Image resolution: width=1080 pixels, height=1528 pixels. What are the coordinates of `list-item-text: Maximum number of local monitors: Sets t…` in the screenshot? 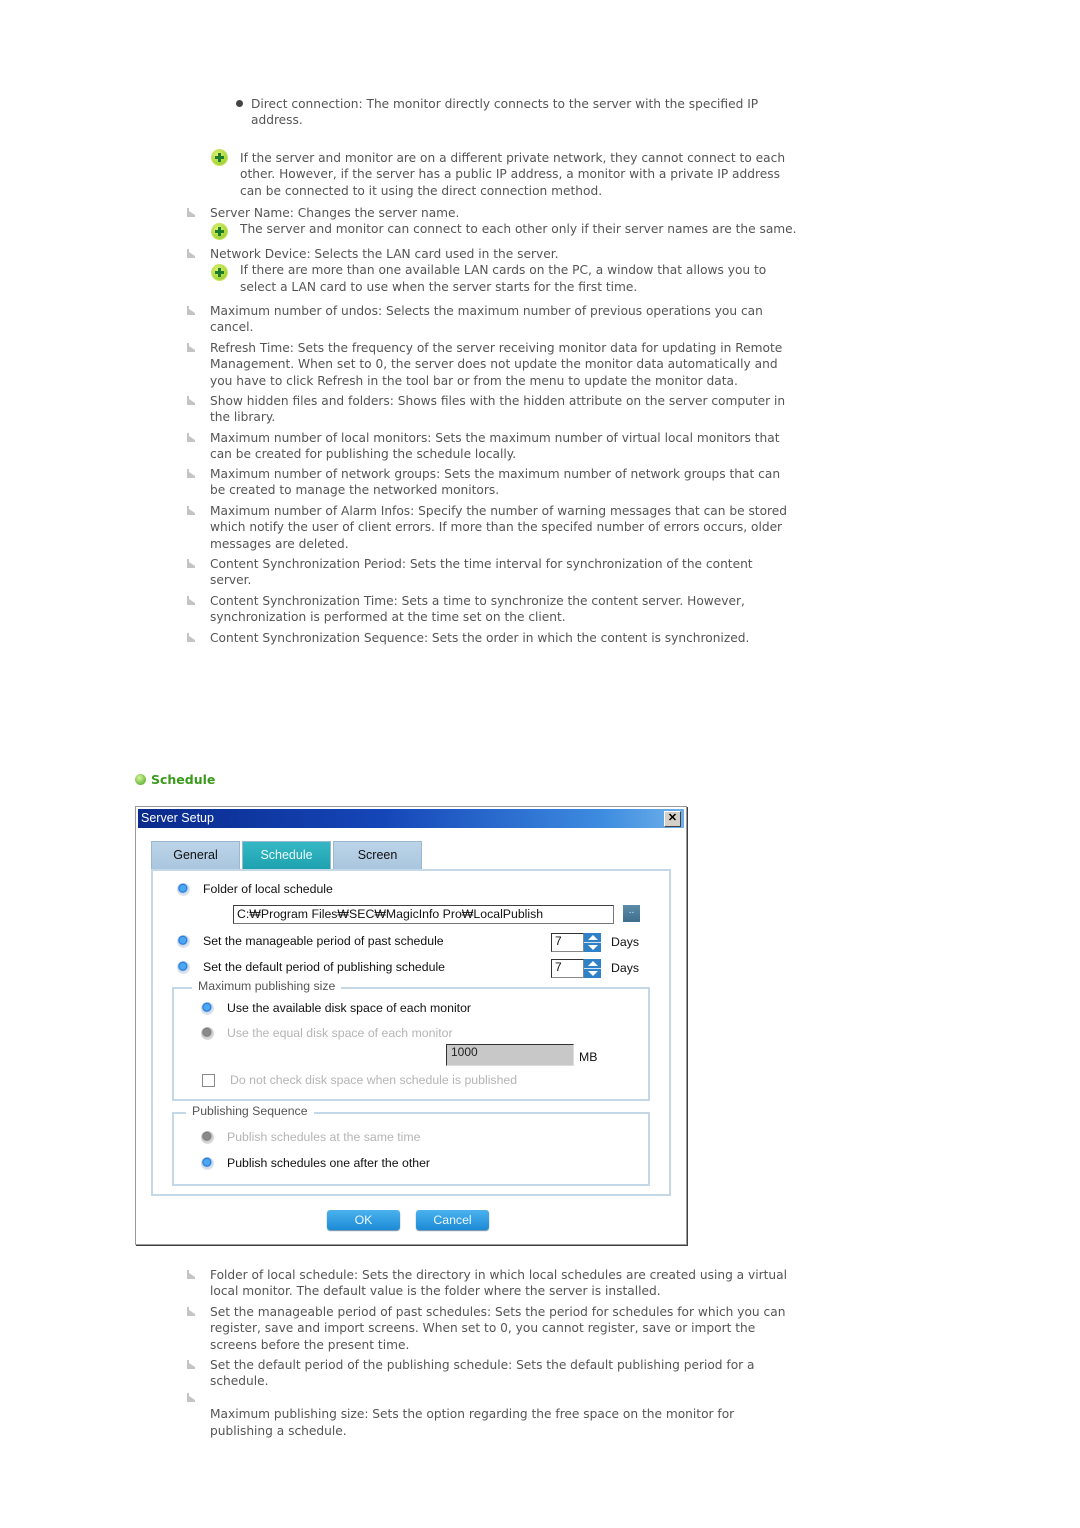 It's located at (495, 446).